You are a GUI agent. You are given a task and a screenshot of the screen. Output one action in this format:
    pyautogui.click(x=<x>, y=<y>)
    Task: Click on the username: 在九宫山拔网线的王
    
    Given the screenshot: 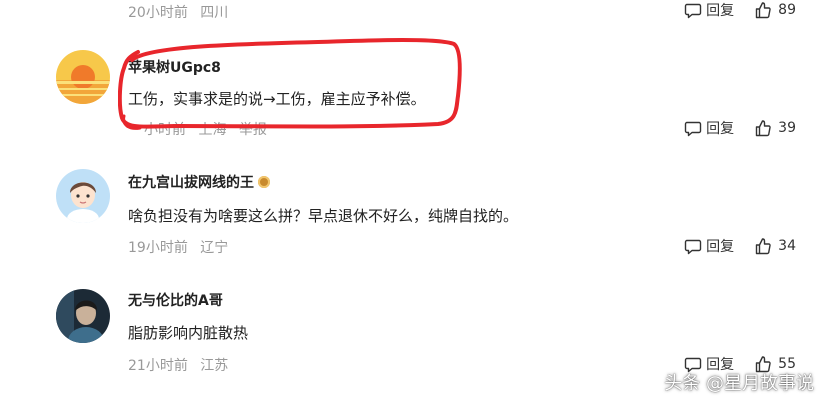 What is the action you would take?
    pyautogui.click(x=199, y=182)
    